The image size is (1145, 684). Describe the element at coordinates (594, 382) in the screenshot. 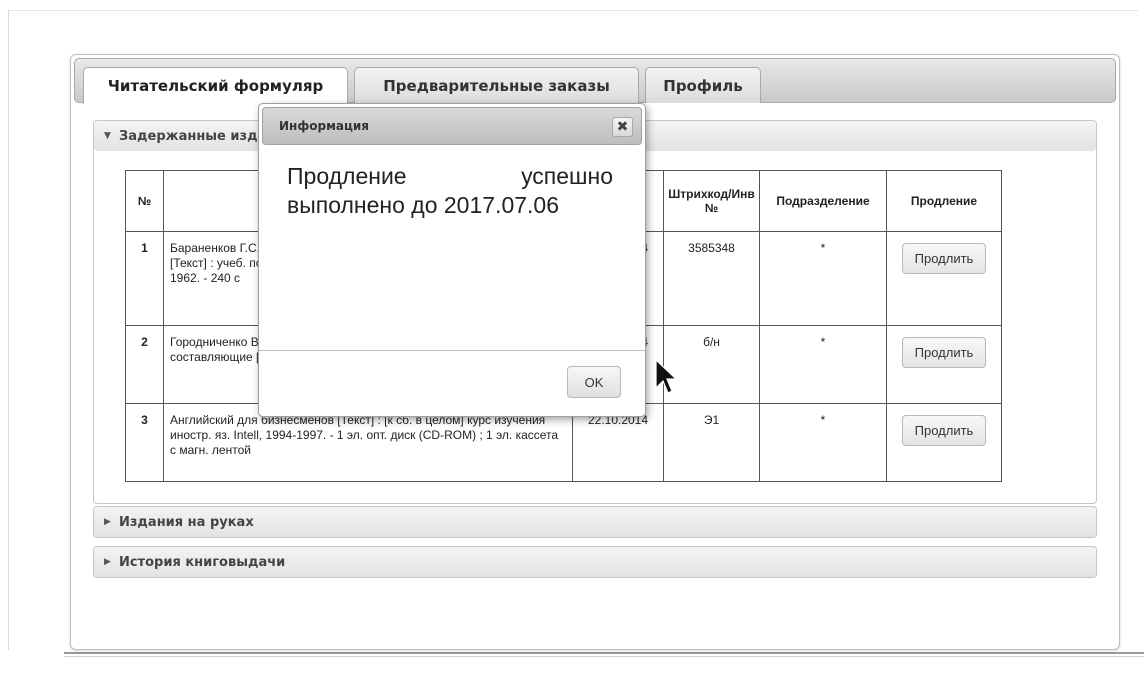

I see `ok-button: OK` at that location.